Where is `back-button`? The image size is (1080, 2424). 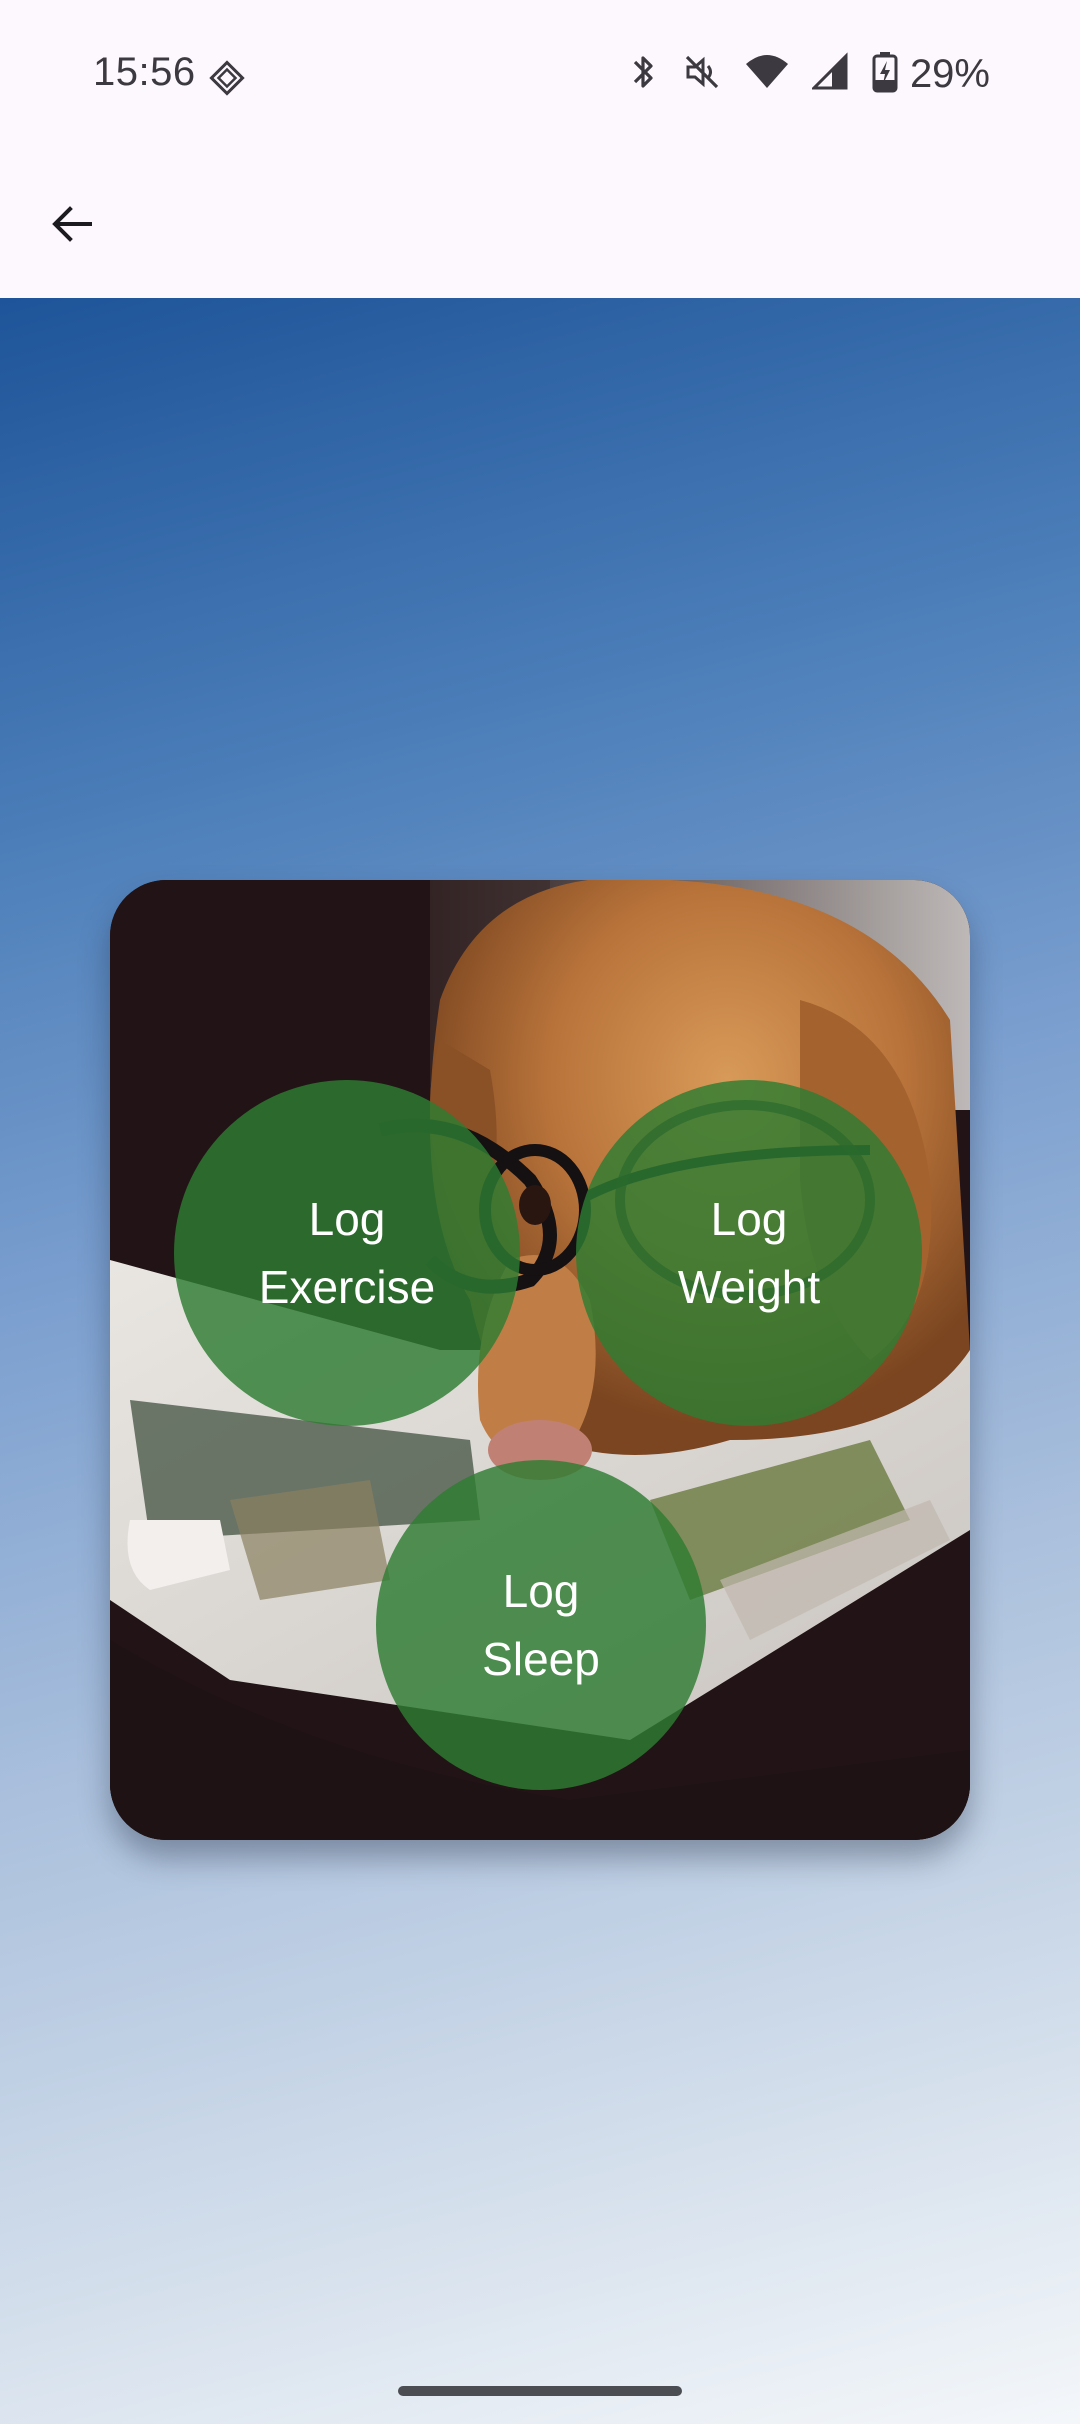 back-button is located at coordinates (72, 226).